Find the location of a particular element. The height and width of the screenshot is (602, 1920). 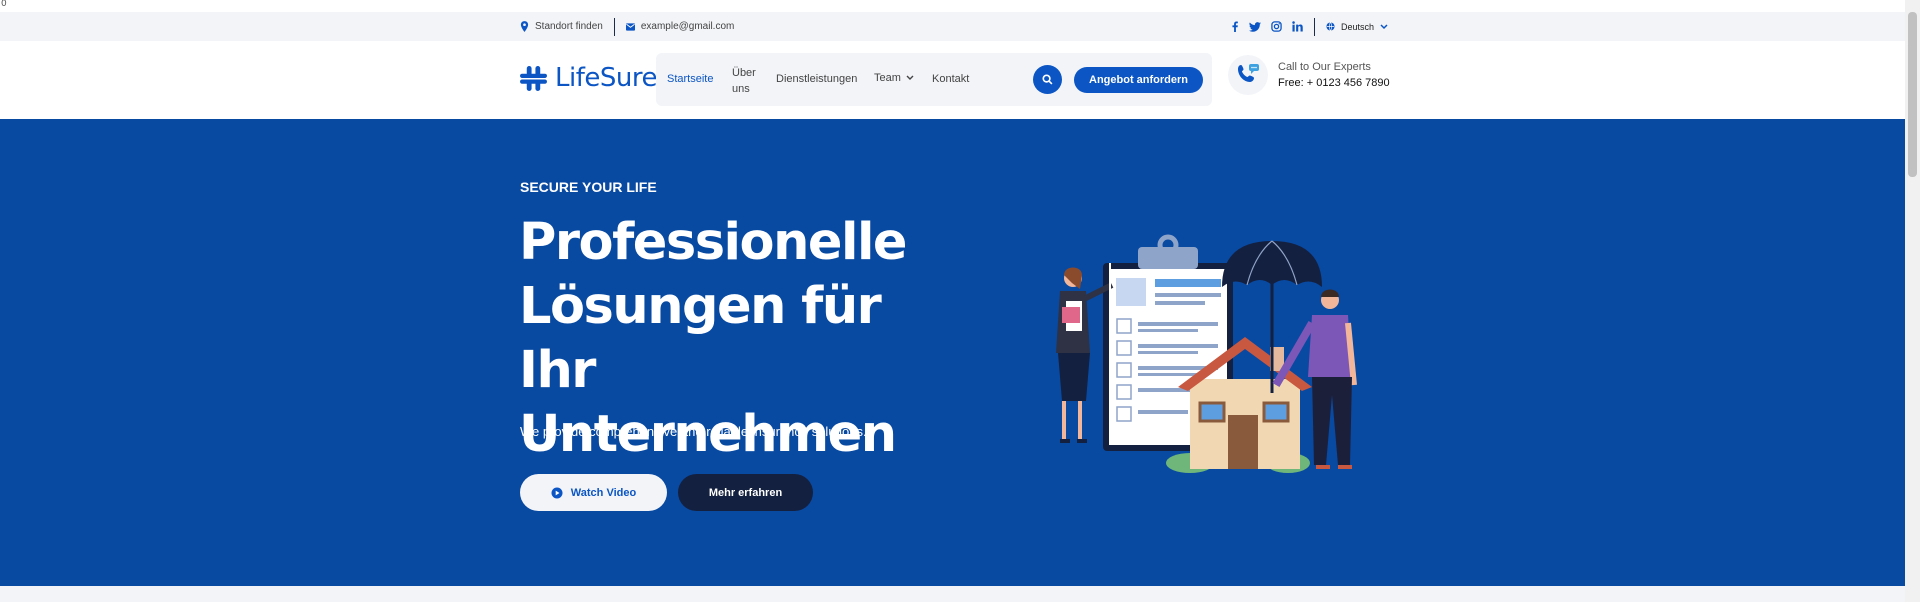

watch-video-label: Watch Video is located at coordinates (603, 492).